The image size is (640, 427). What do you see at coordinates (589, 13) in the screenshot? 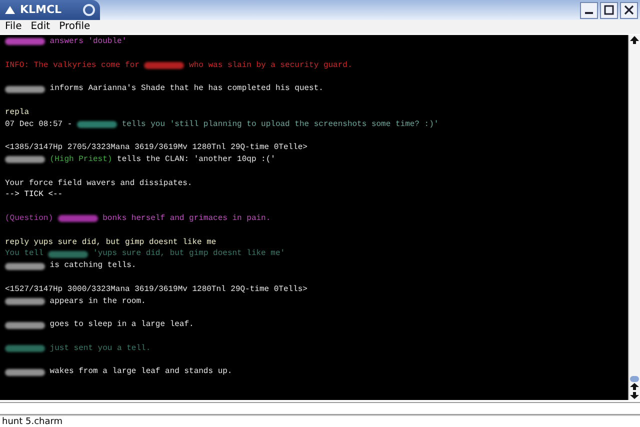
I see `minimize-icon` at bounding box center [589, 13].